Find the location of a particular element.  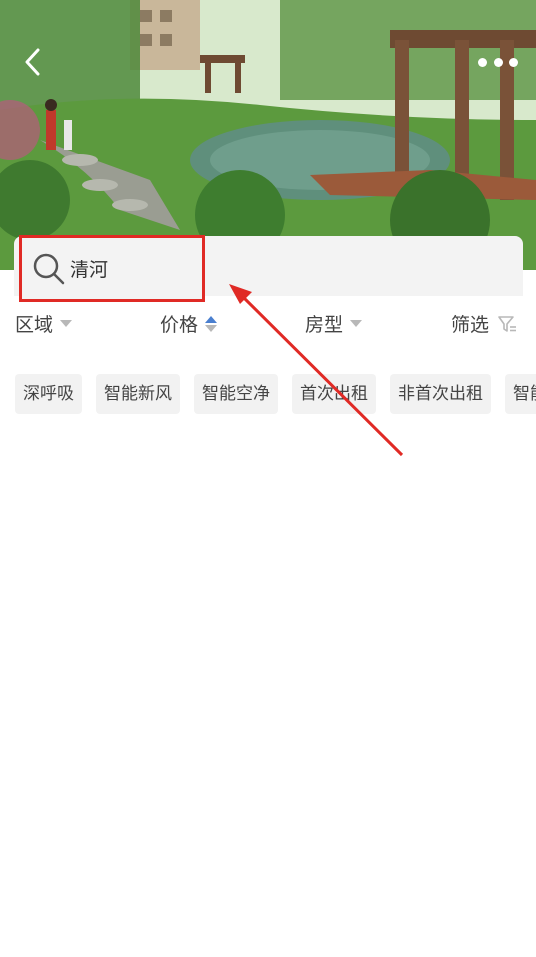

tag-chip: 智能空净 is located at coordinates (236, 394).